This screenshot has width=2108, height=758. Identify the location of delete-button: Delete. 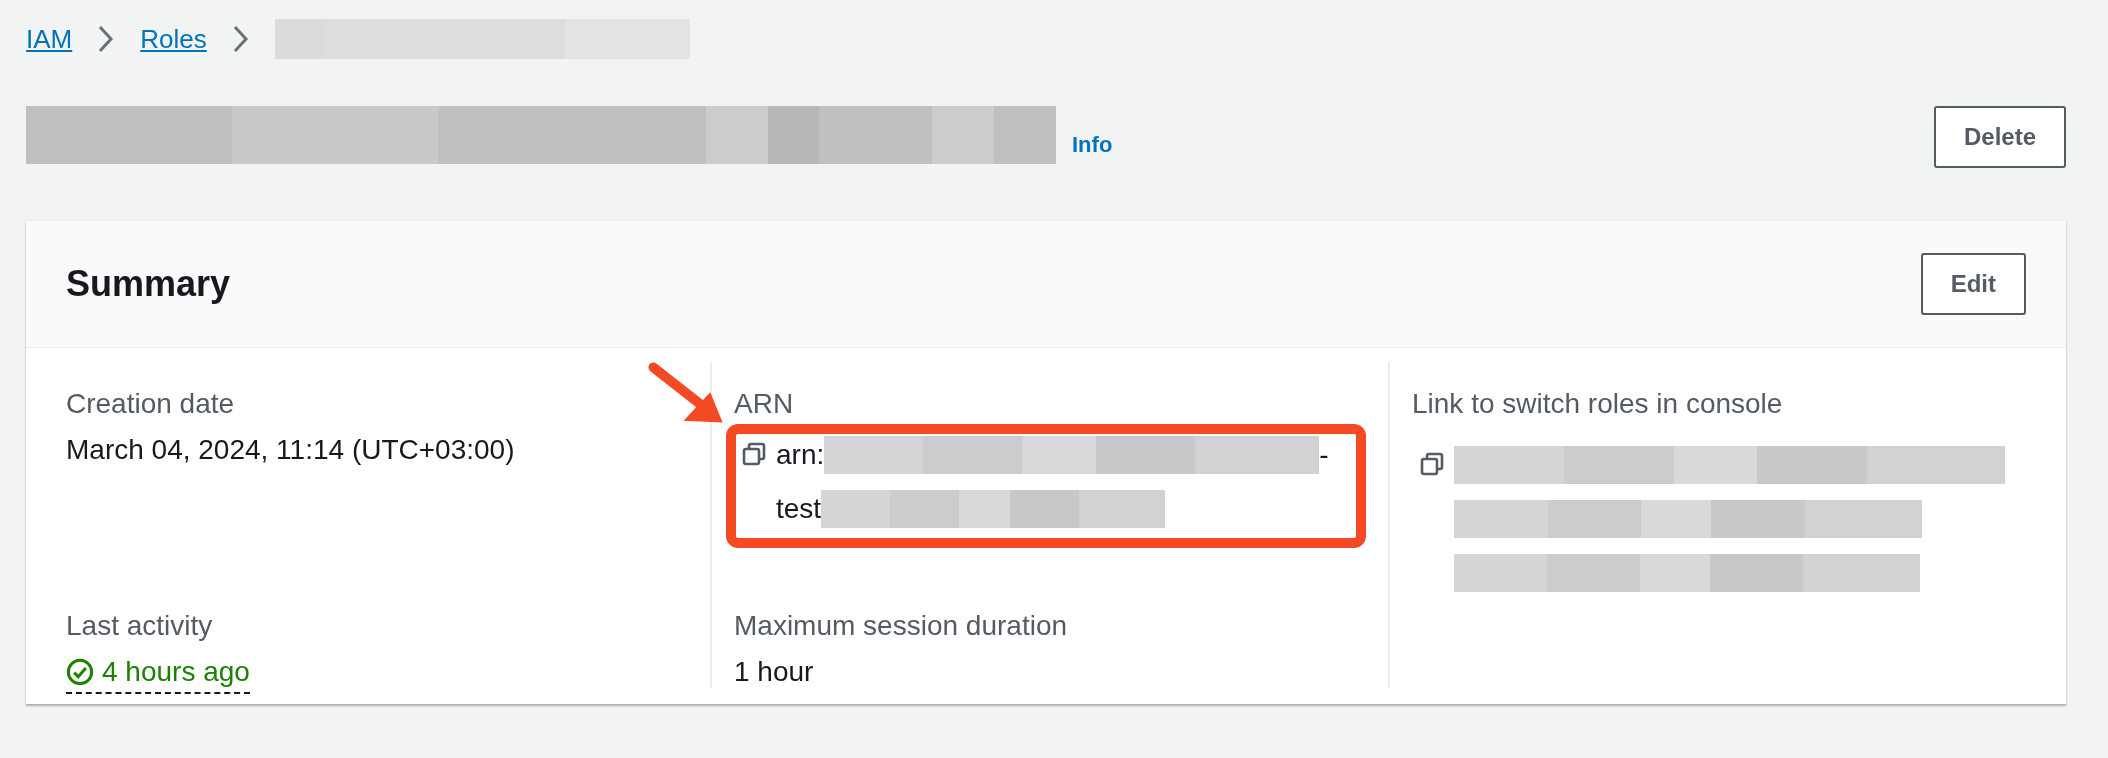
(1999, 137).